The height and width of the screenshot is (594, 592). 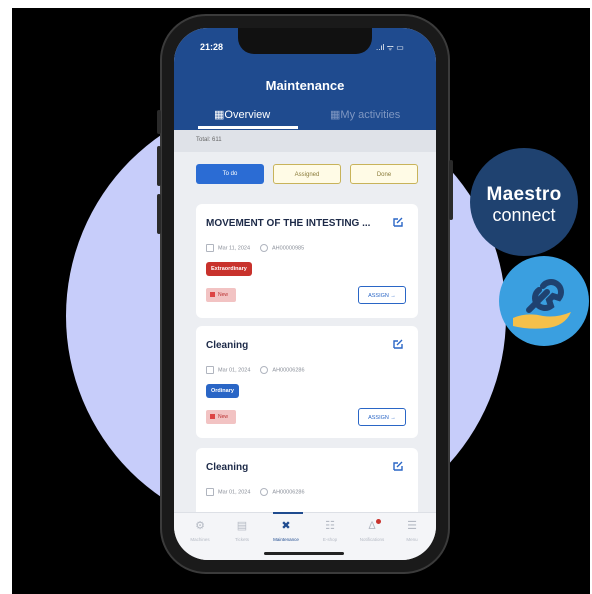 I want to click on logo-line-1: Maestro, so click(x=524, y=194).